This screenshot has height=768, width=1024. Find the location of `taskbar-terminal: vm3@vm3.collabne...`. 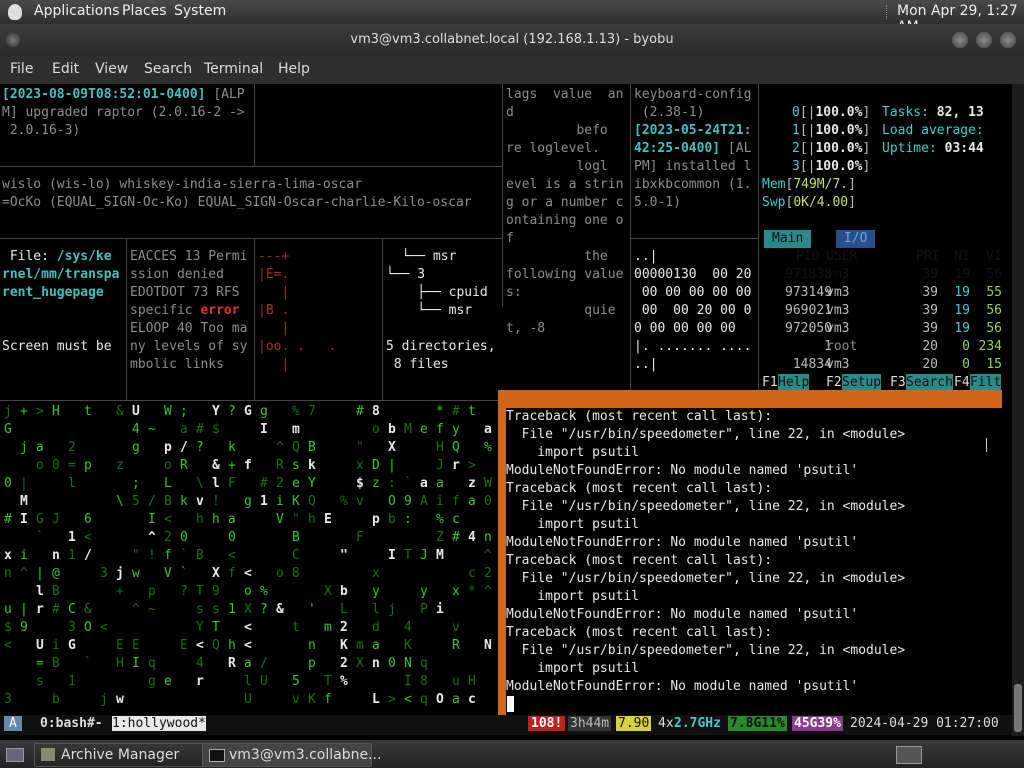

taskbar-terminal: vm3@vm3.collabne... is located at coordinates (291, 755).